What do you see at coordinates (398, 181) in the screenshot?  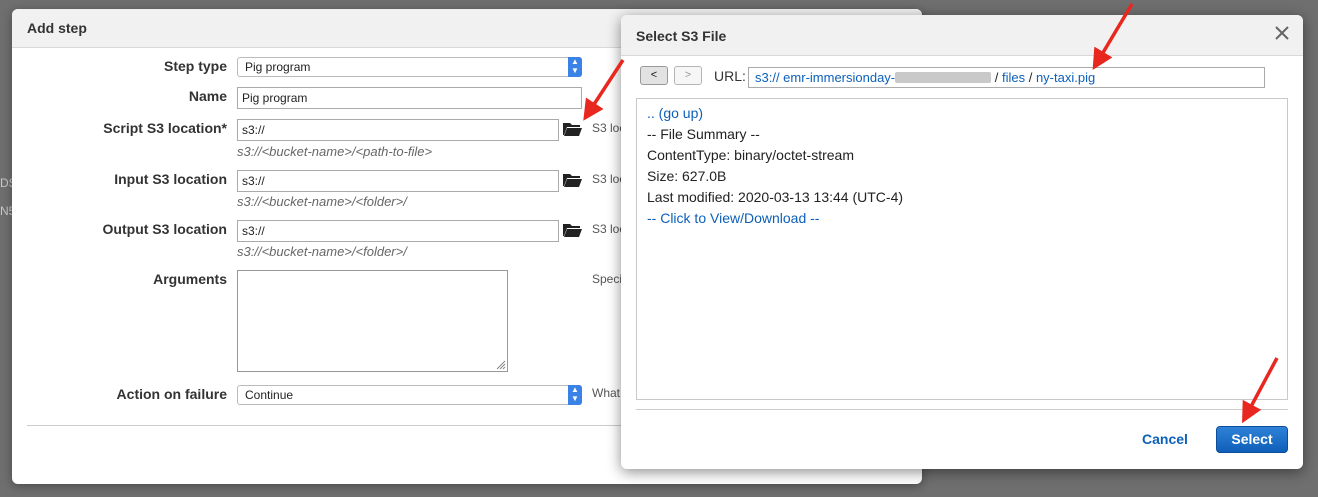 I see `input-s3-input: s3://` at bounding box center [398, 181].